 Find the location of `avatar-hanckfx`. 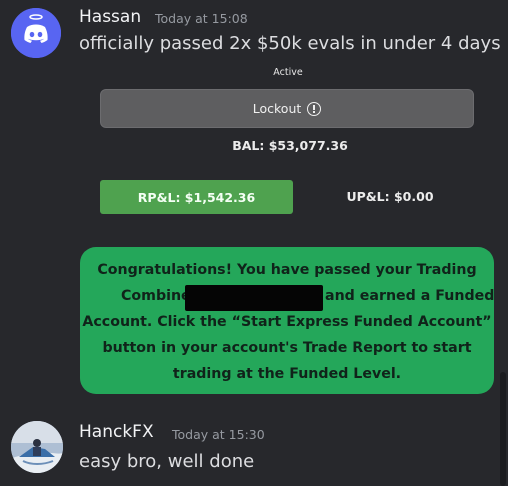

avatar-hanckfx is located at coordinates (37, 447).